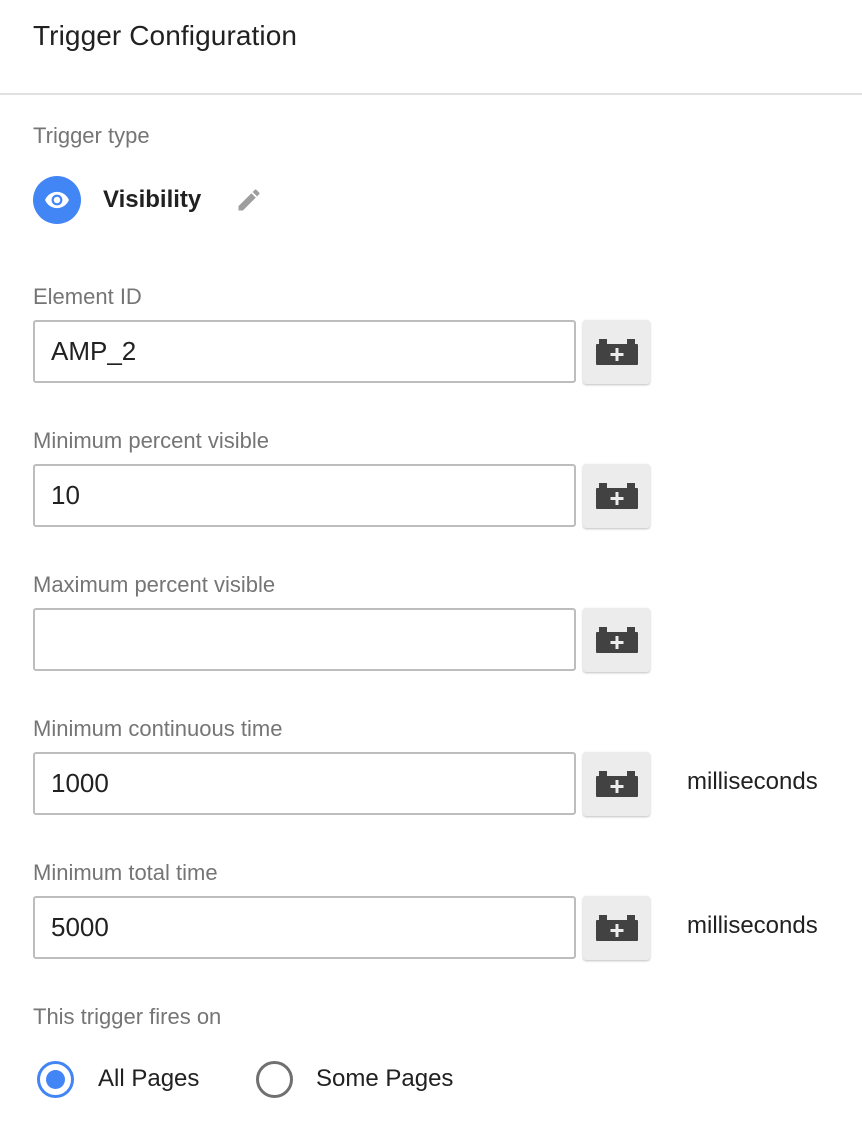 This screenshot has width=862, height=1124. What do you see at coordinates (158, 728) in the screenshot?
I see `min-continuous-time-label: Minimum continuous time` at bounding box center [158, 728].